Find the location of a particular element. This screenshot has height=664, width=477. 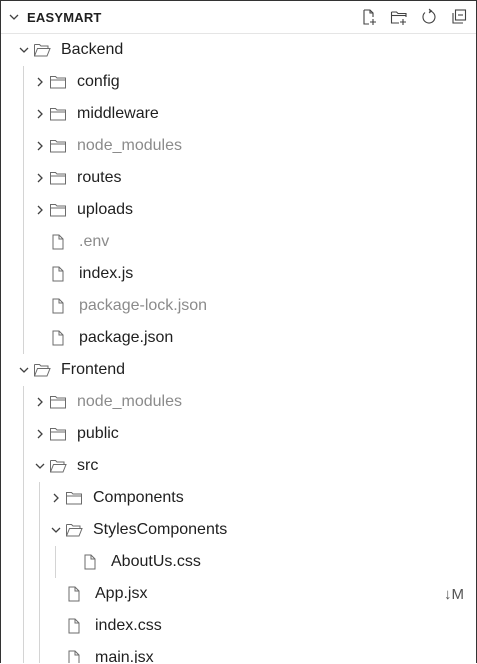

tree-item-label: src is located at coordinates (88, 465).